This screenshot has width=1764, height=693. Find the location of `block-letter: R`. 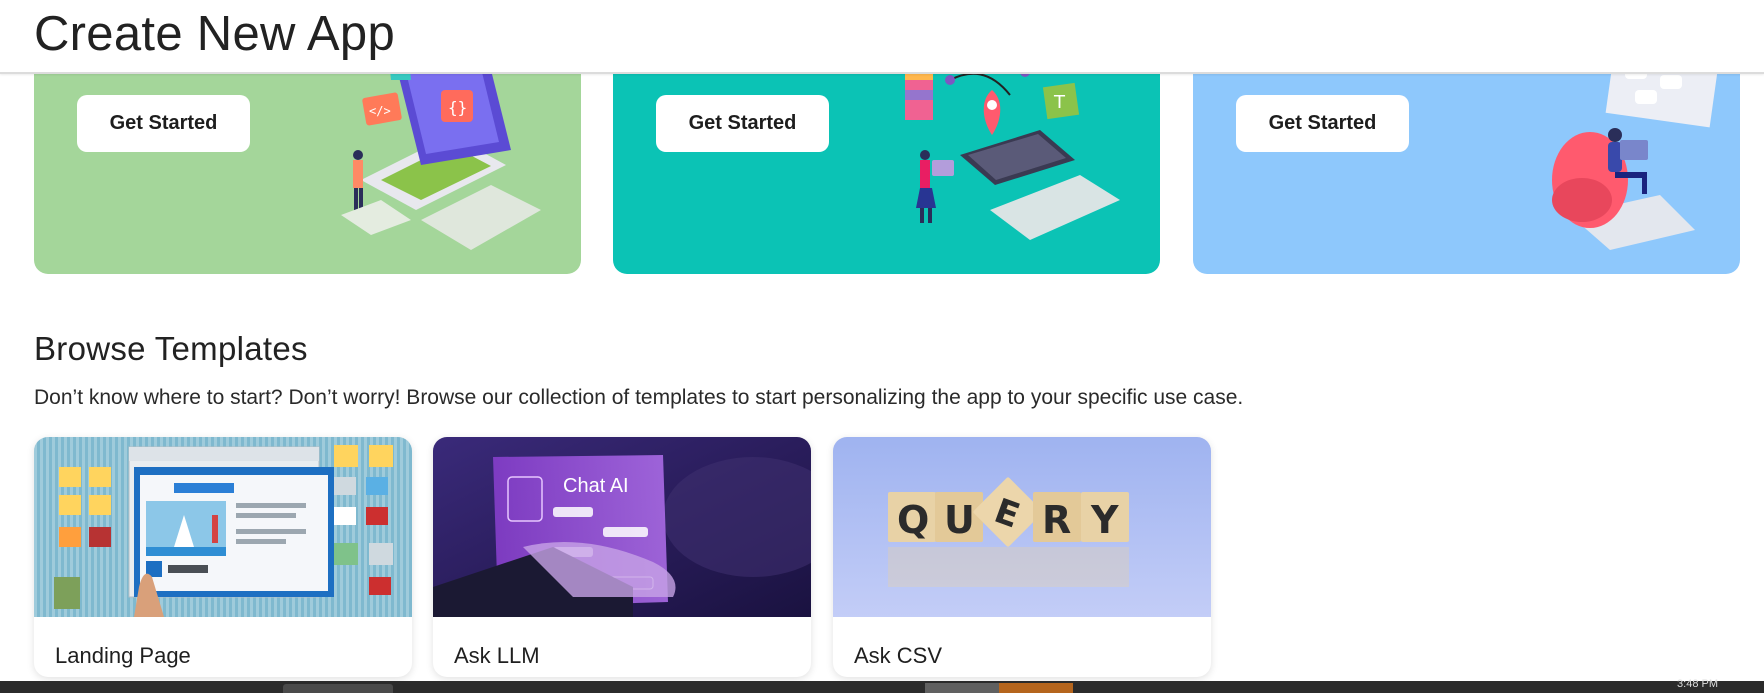

block-letter: R is located at coordinates (1056, 520).